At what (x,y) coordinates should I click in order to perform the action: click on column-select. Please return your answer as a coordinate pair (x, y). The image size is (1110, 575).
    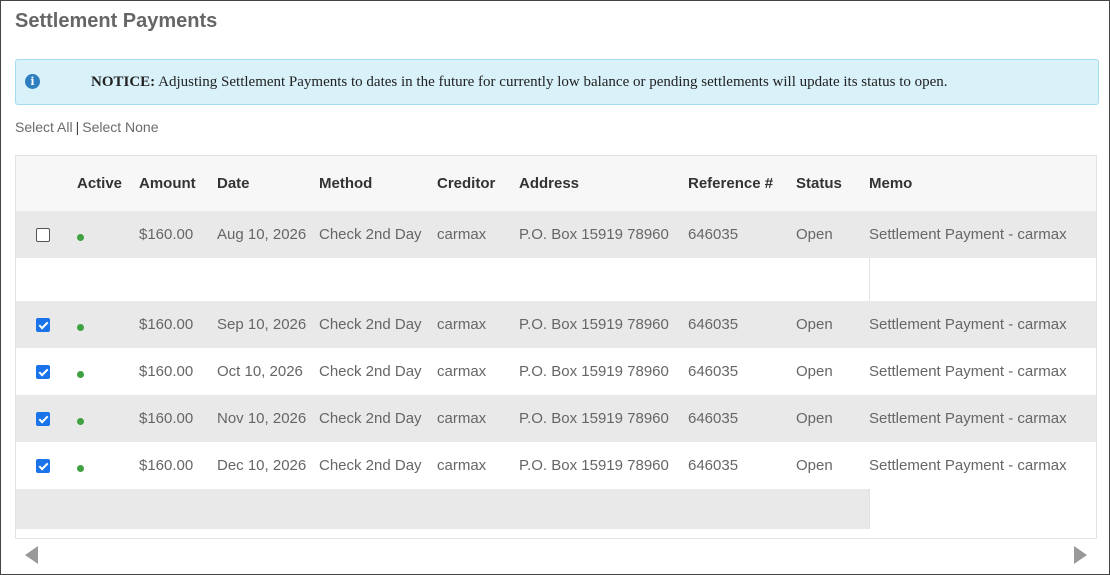
    Looking at the image, I should click on (46, 183).